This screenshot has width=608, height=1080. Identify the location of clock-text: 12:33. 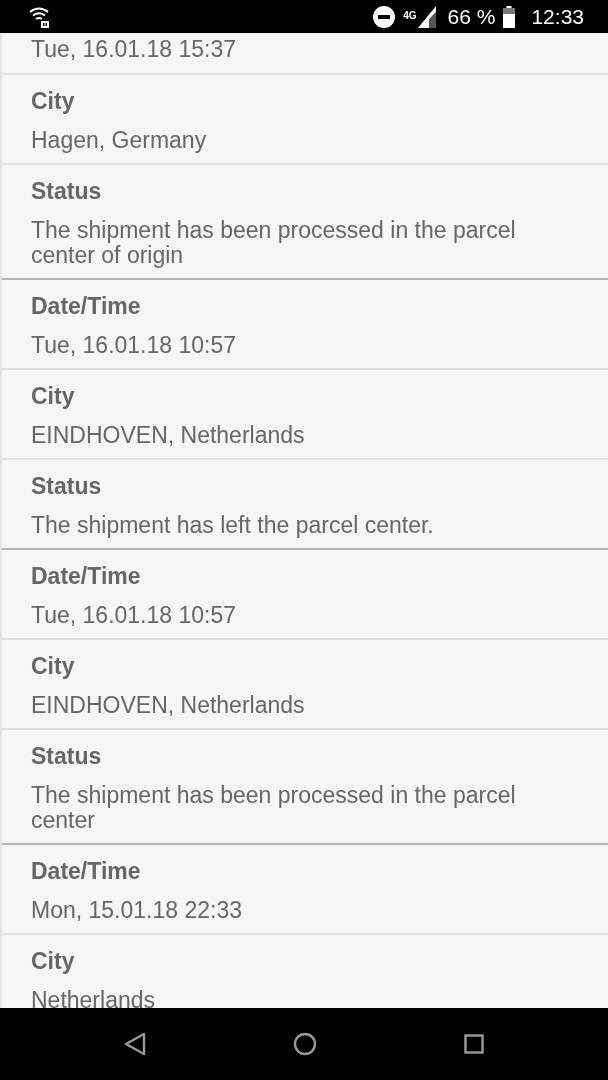
(557, 16).